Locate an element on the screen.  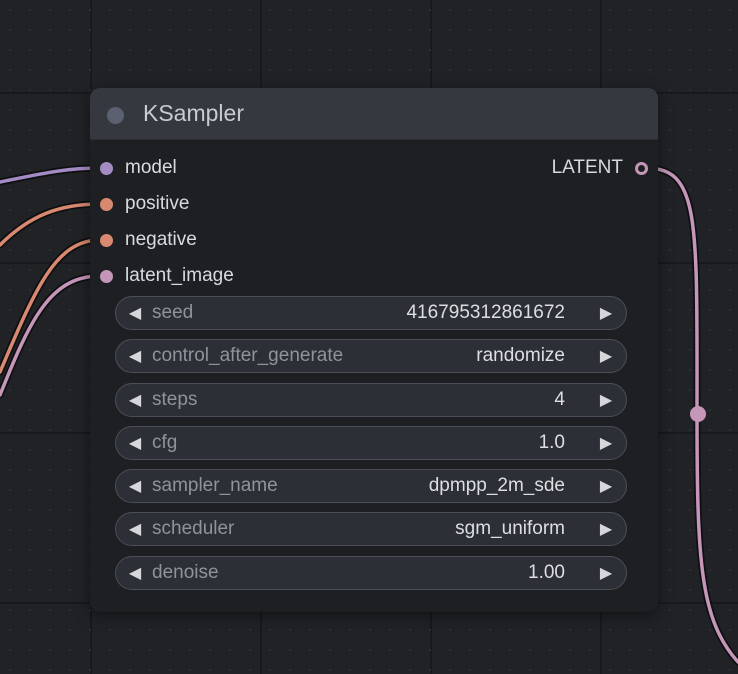
widget-value: 4 is located at coordinates (559, 400).